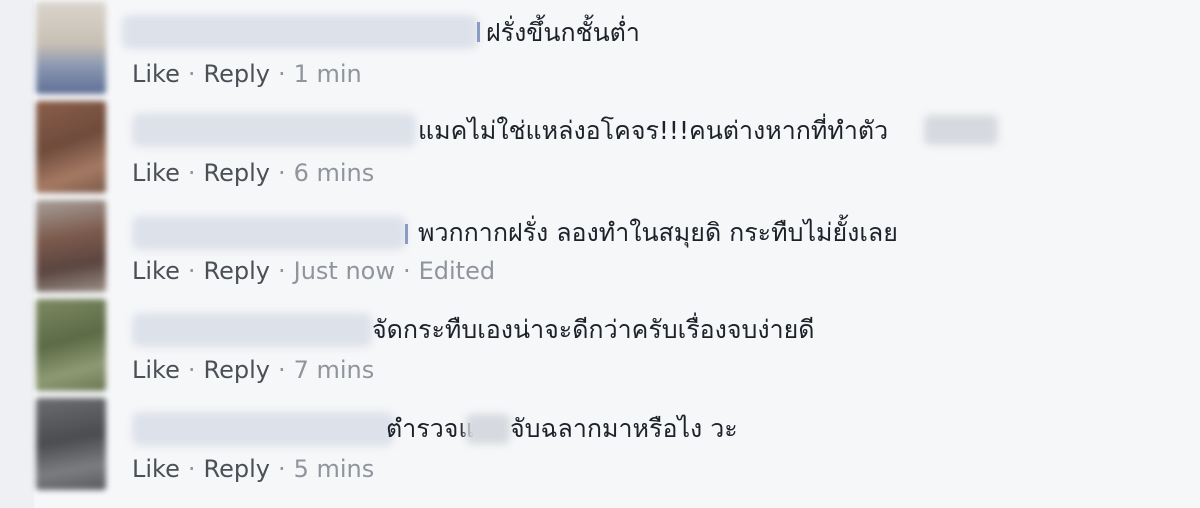  What do you see at coordinates (653, 130) in the screenshot?
I see `comment-text: แมคไม่ใช่แหล่งอโคจร!!!คนต่างหากที่ทำตัว` at bounding box center [653, 130].